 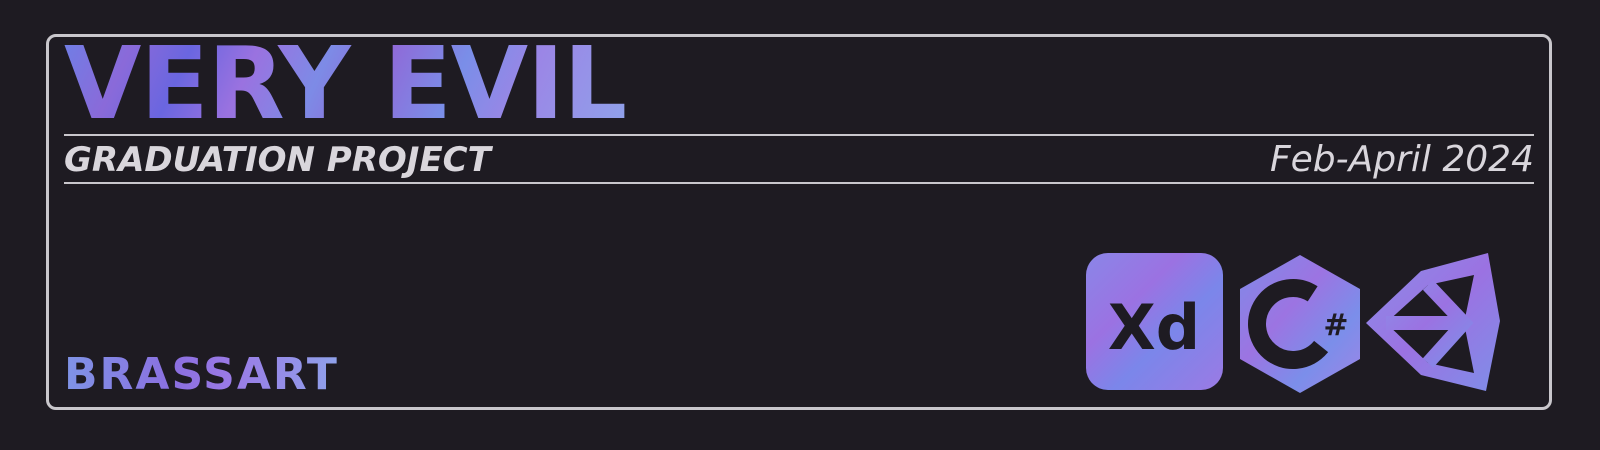 I want to click on project-date: Feb-April 2024, so click(x=1401, y=159).